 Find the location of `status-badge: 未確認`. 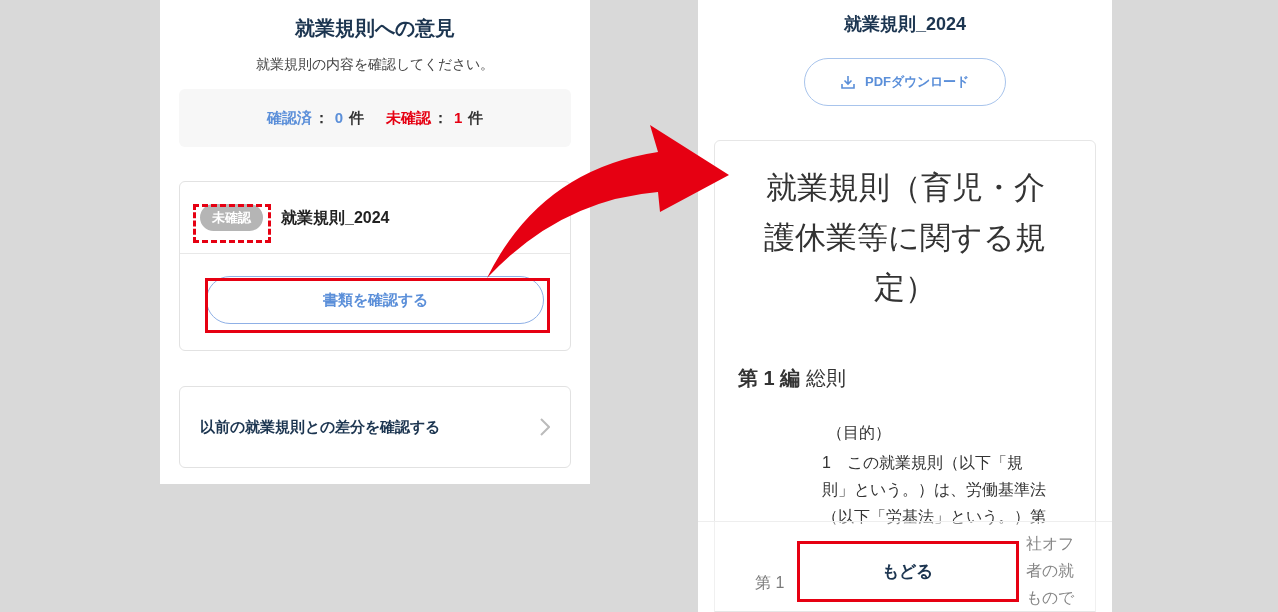

status-badge: 未確認 is located at coordinates (231, 217).